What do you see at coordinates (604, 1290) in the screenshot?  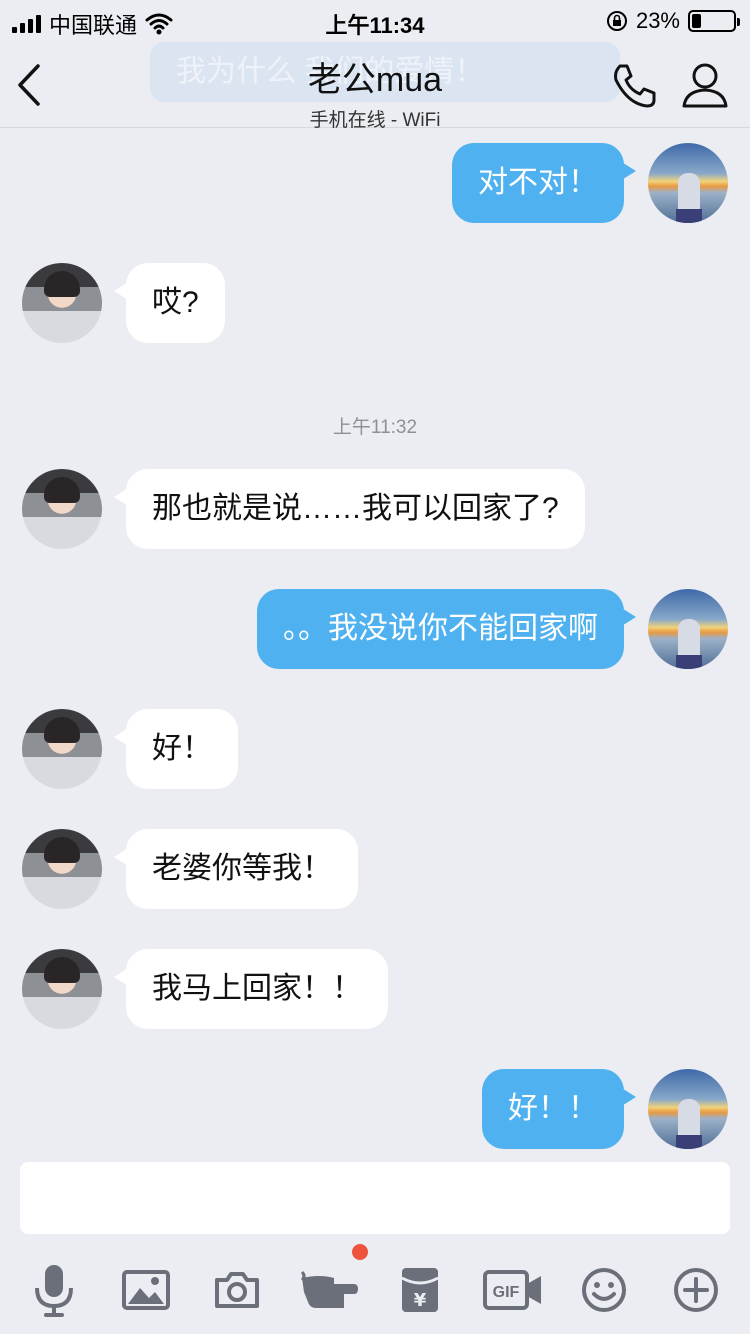 I see `emoji-icon` at bounding box center [604, 1290].